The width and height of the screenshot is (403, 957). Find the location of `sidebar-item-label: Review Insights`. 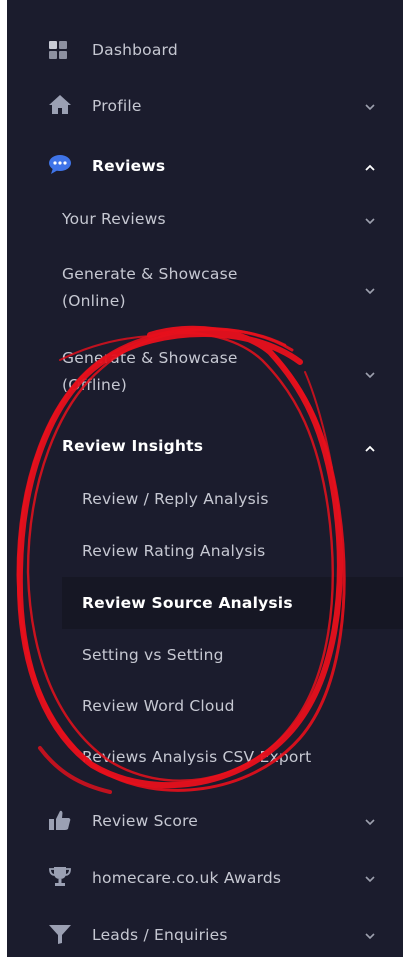

sidebar-item-label: Review Insights is located at coordinates (133, 446).